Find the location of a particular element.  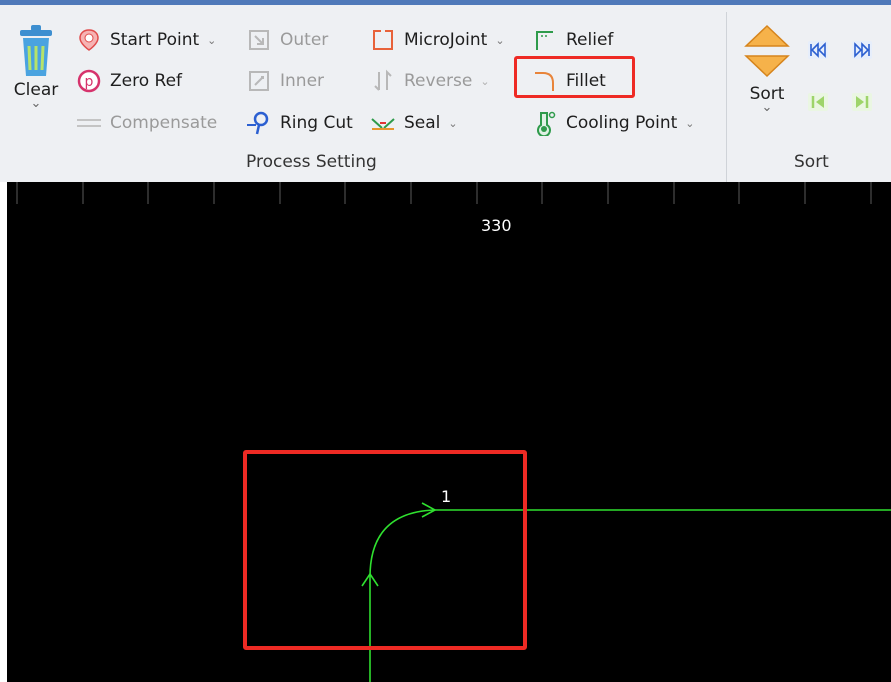

fillet-corner-highlight-box is located at coordinates (385, 550).